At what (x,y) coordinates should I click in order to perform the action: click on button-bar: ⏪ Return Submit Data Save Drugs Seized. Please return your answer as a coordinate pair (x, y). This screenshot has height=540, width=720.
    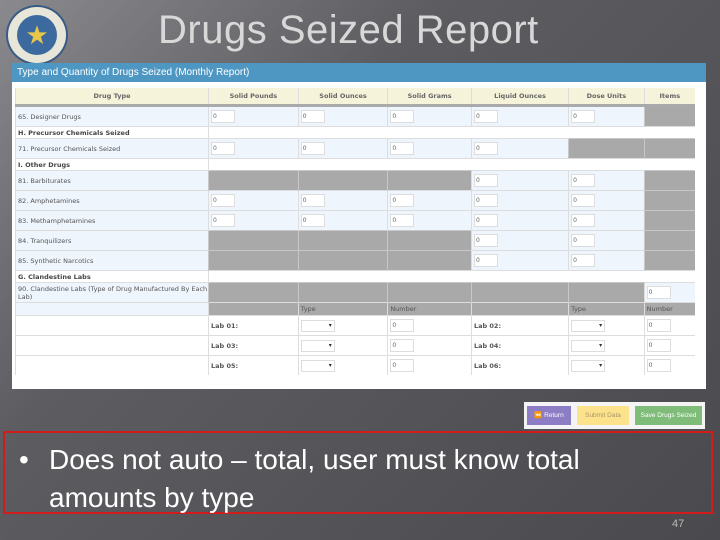
    Looking at the image, I should click on (614, 415).